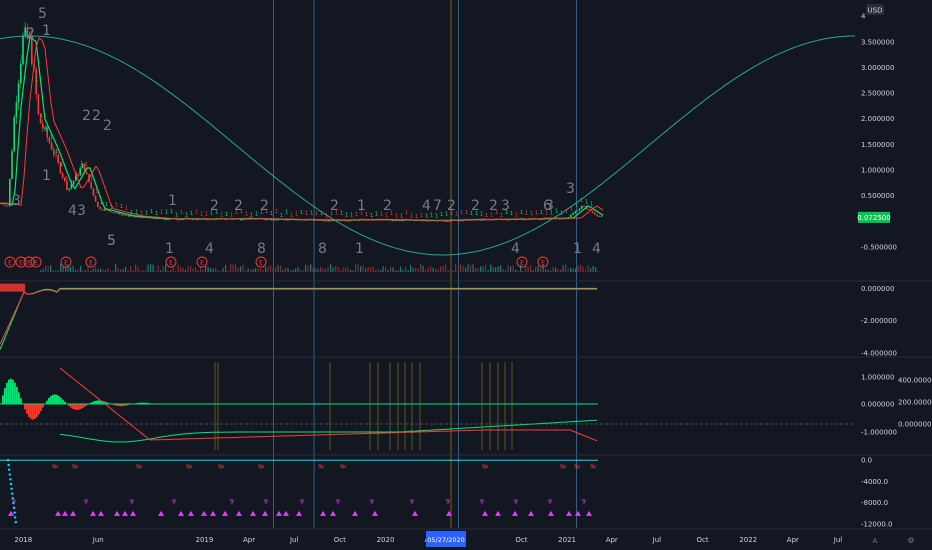 This screenshot has width=932, height=550. I want to click on wave-count-label: 8, so click(322, 249).